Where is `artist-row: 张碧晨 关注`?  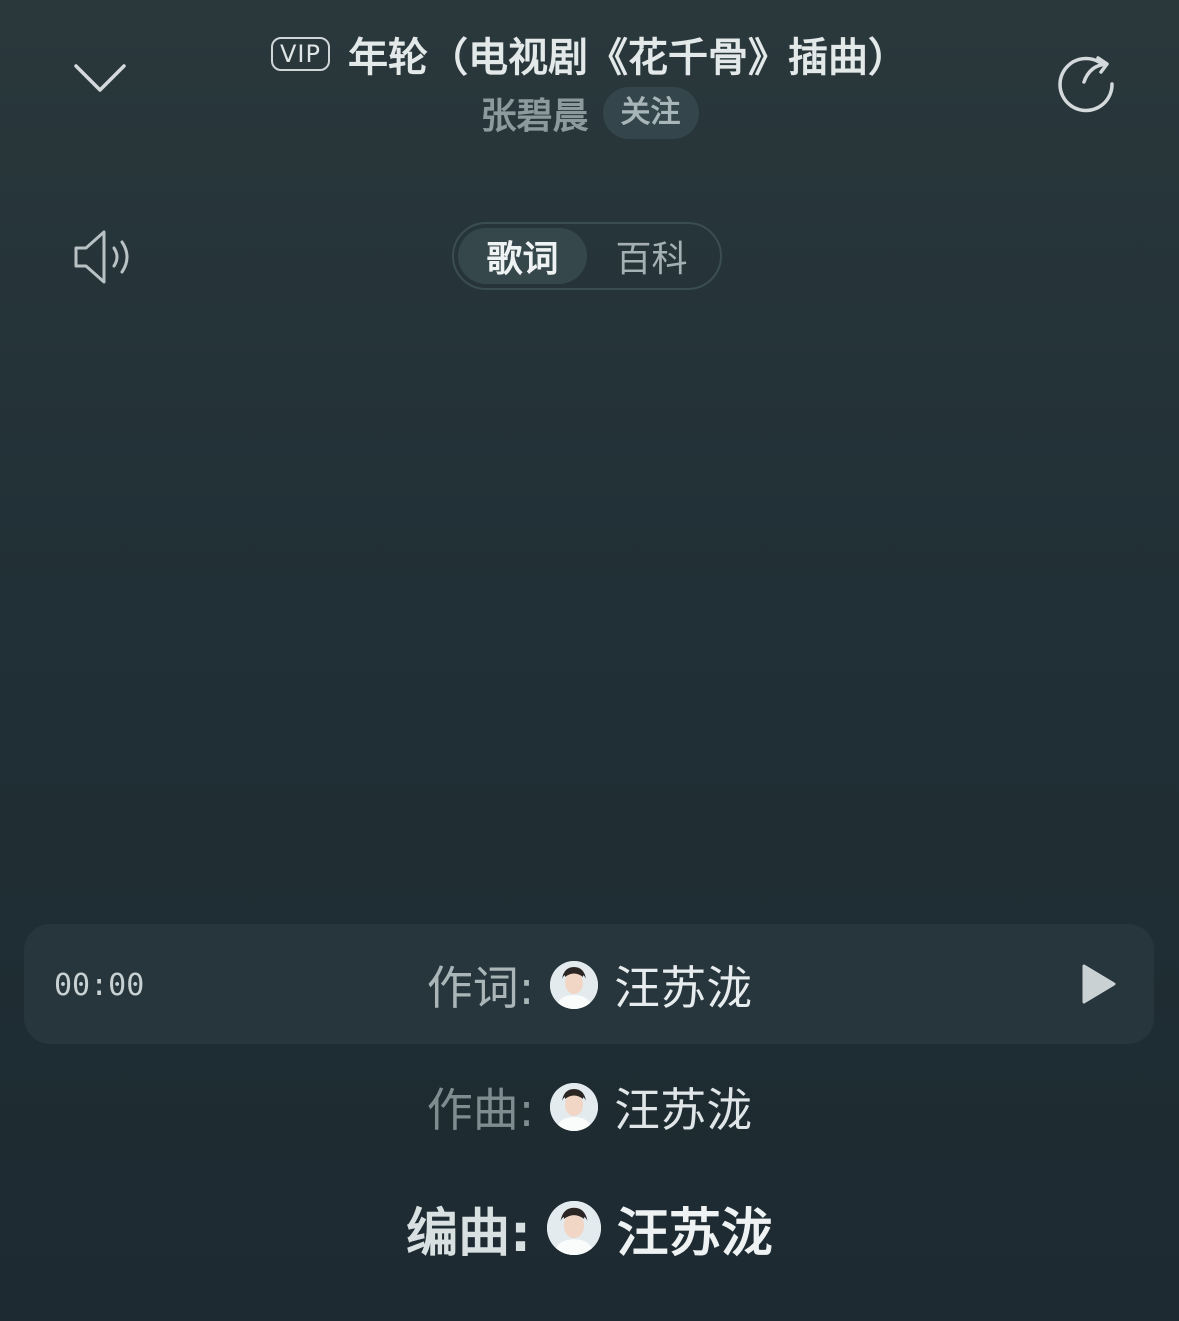 artist-row: 张碧晨 关注 is located at coordinates (589, 113).